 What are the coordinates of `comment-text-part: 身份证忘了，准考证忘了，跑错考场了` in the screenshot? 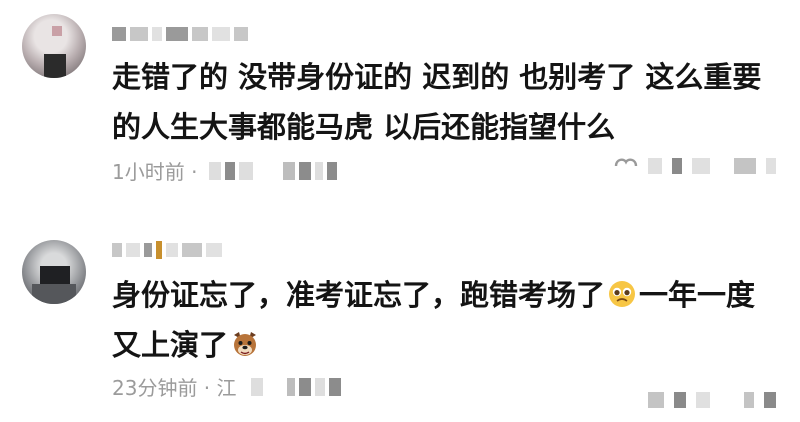 It's located at (359, 295).